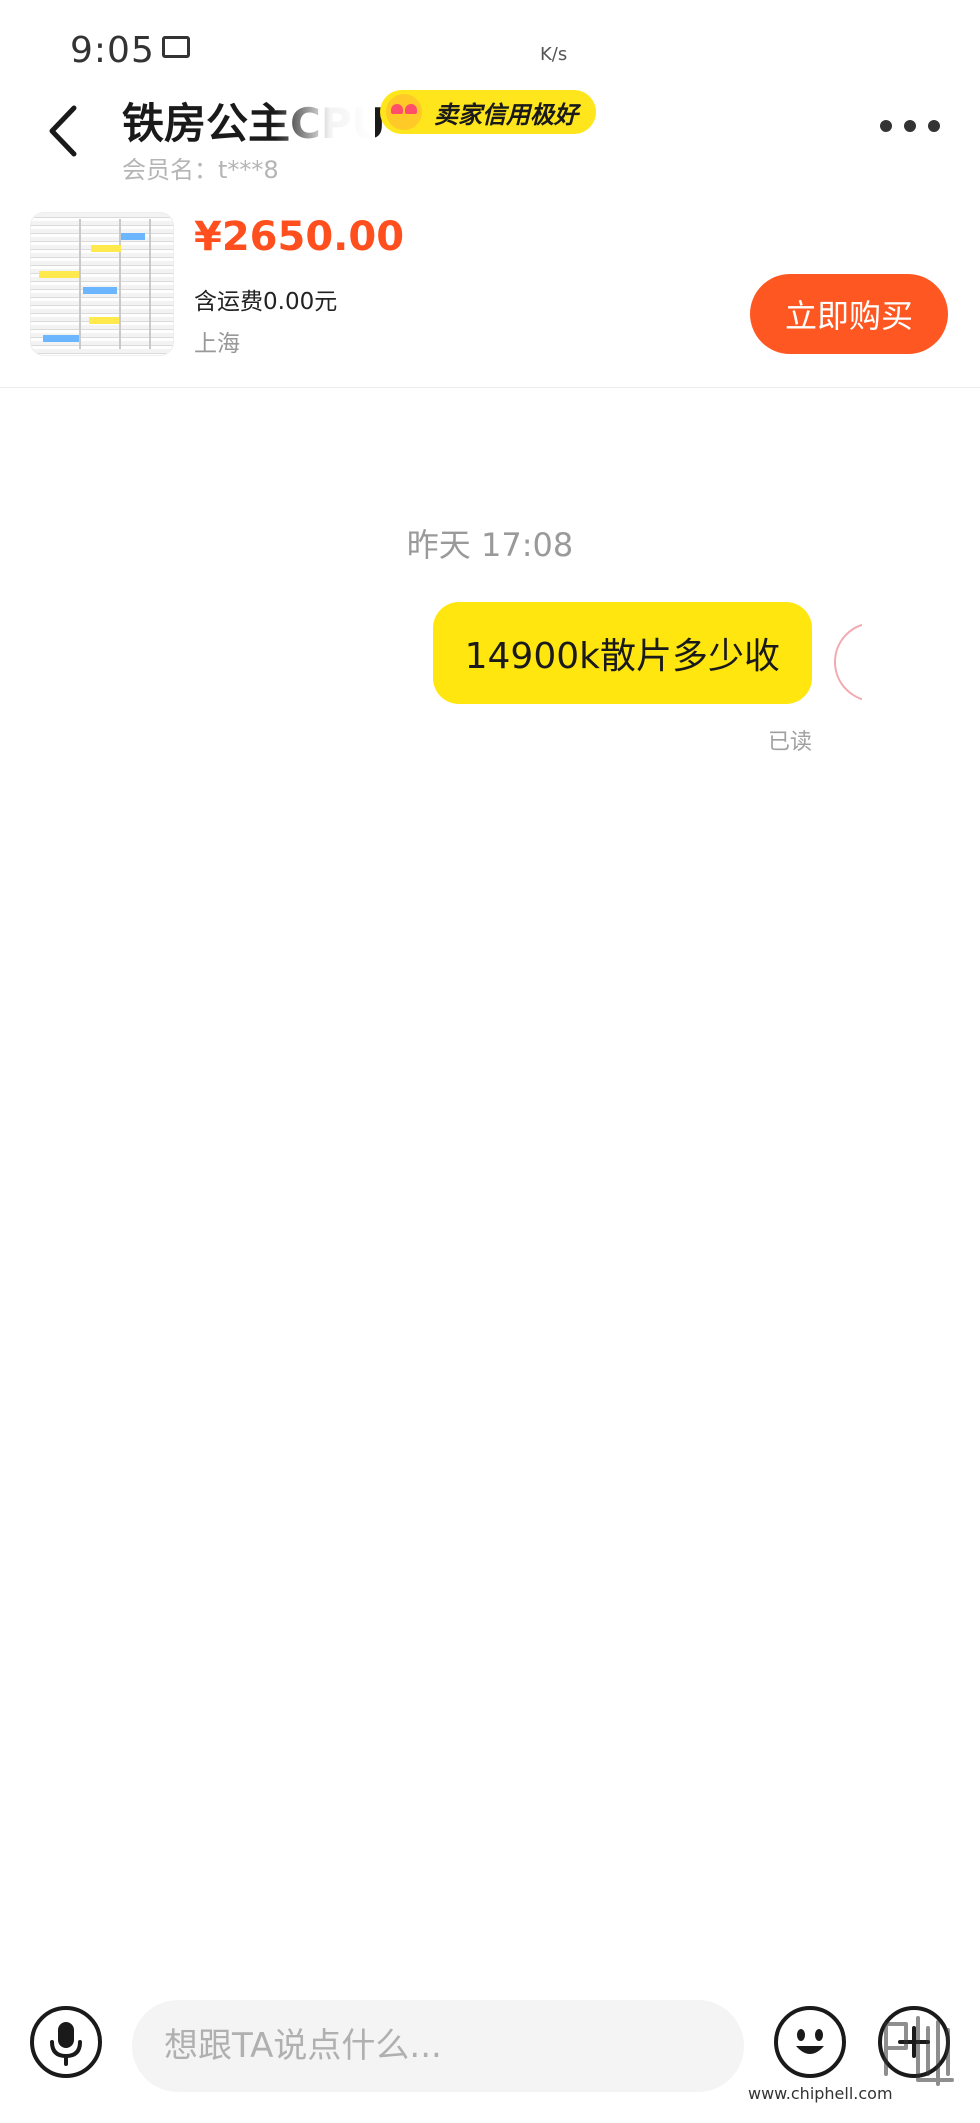 The width and height of the screenshot is (980, 2123). I want to click on chiphell-logo-icon, so click(919, 2051).